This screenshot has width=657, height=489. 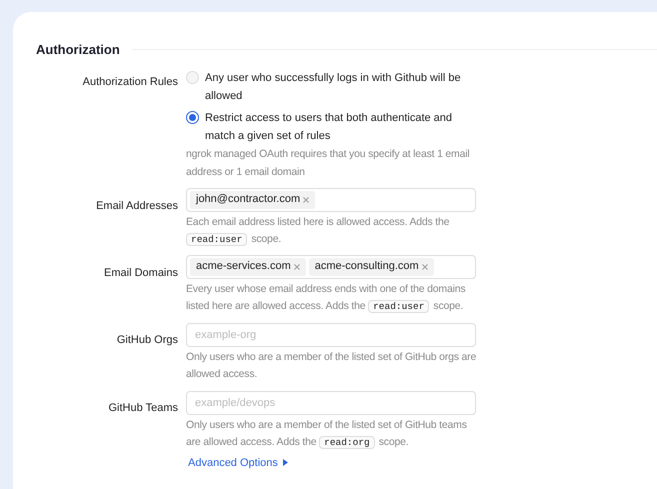 What do you see at coordinates (333, 87) in the screenshot?
I see `radio-label: Any user who successfully logs in with Github will be allowed` at bounding box center [333, 87].